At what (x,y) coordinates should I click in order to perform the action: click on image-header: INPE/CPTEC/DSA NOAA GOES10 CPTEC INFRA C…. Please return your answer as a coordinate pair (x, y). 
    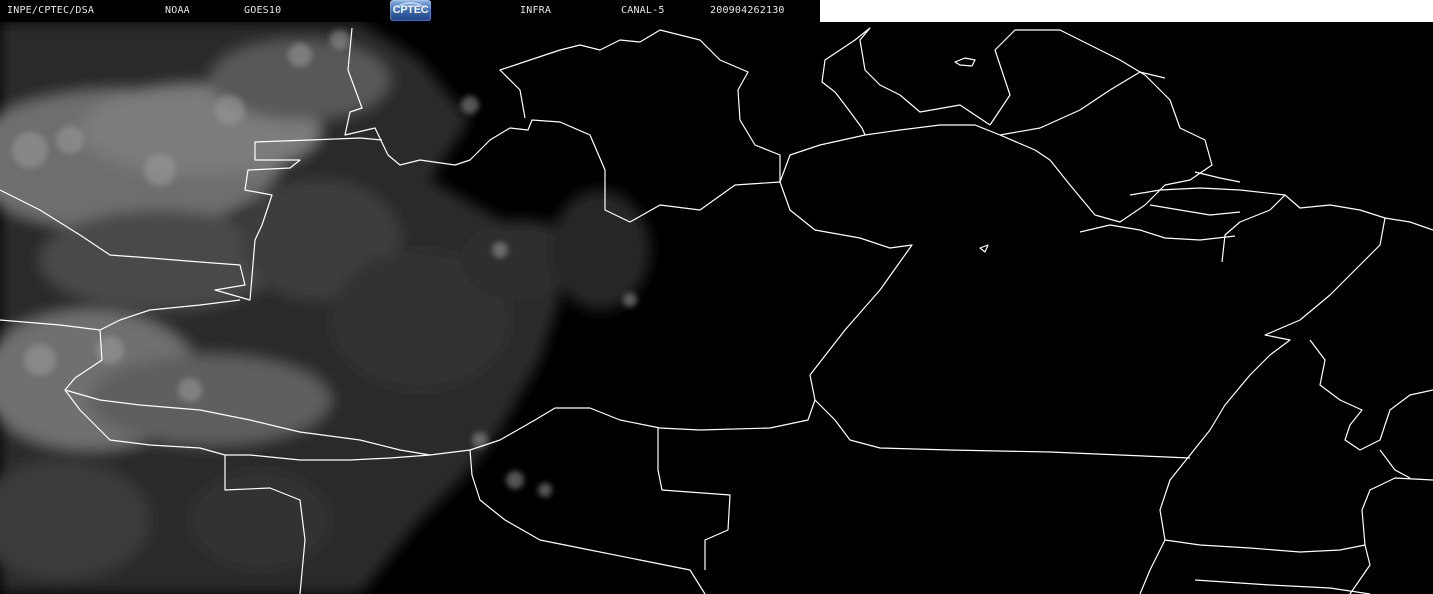
    Looking at the image, I should click on (410, 11).